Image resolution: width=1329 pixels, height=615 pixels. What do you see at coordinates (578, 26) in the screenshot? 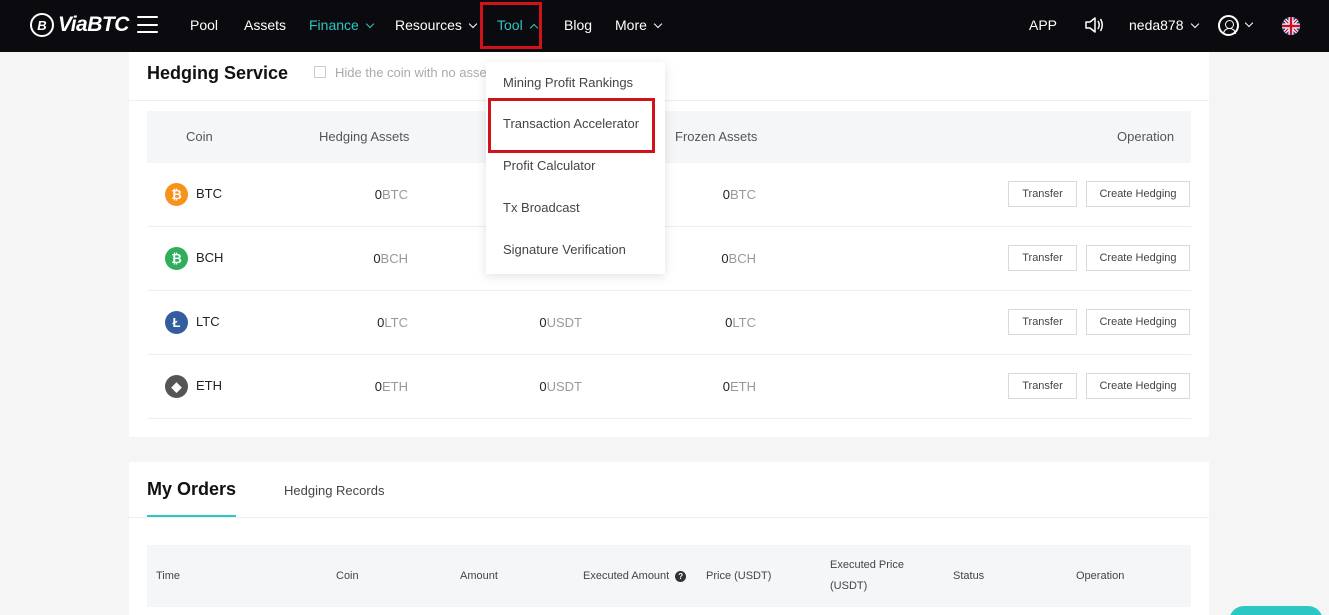
I see `nav-blog: Blog` at bounding box center [578, 26].